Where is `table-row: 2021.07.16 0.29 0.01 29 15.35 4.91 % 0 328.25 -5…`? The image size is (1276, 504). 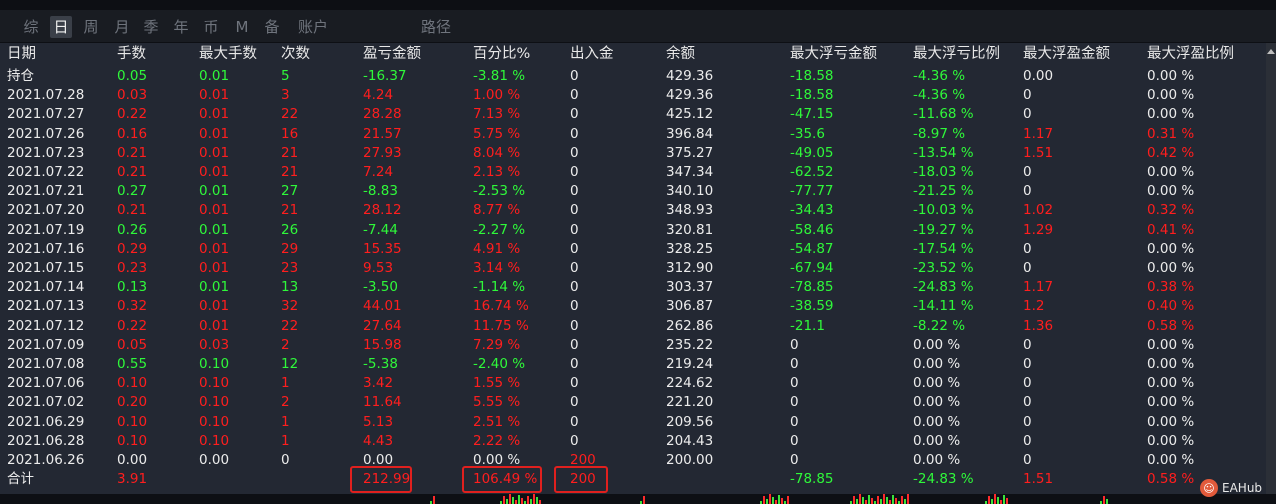
table-row: 2021.07.16 0.29 0.01 29 15.35 4.91 % 0 328.25 -5… is located at coordinates (633, 249).